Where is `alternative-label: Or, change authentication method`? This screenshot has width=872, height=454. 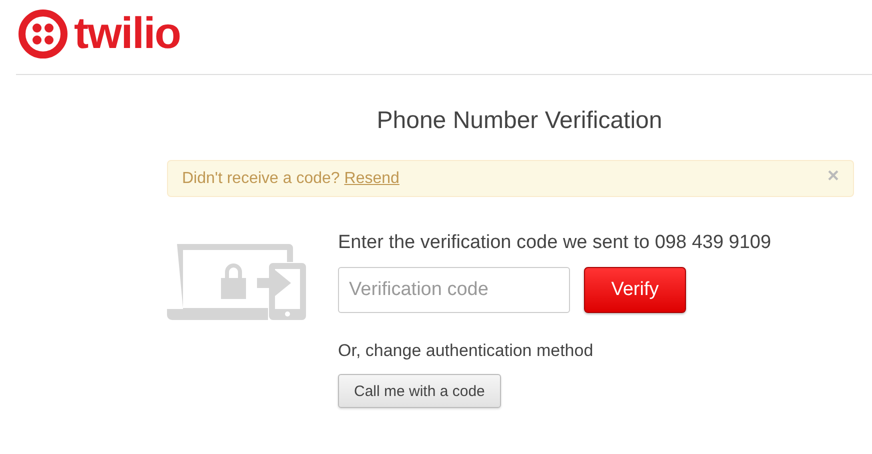
alternative-label: Or, change authentication method is located at coordinates (466, 351).